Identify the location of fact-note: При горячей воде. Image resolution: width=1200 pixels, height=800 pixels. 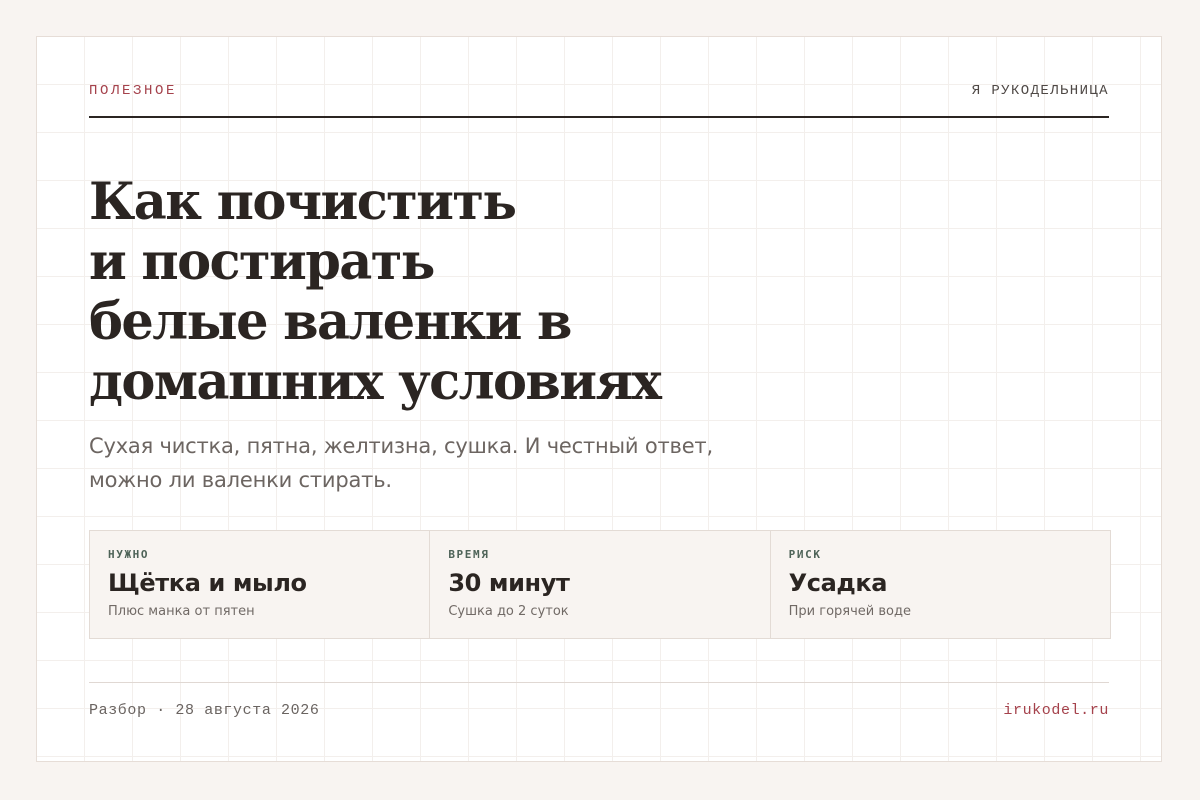
(849, 611).